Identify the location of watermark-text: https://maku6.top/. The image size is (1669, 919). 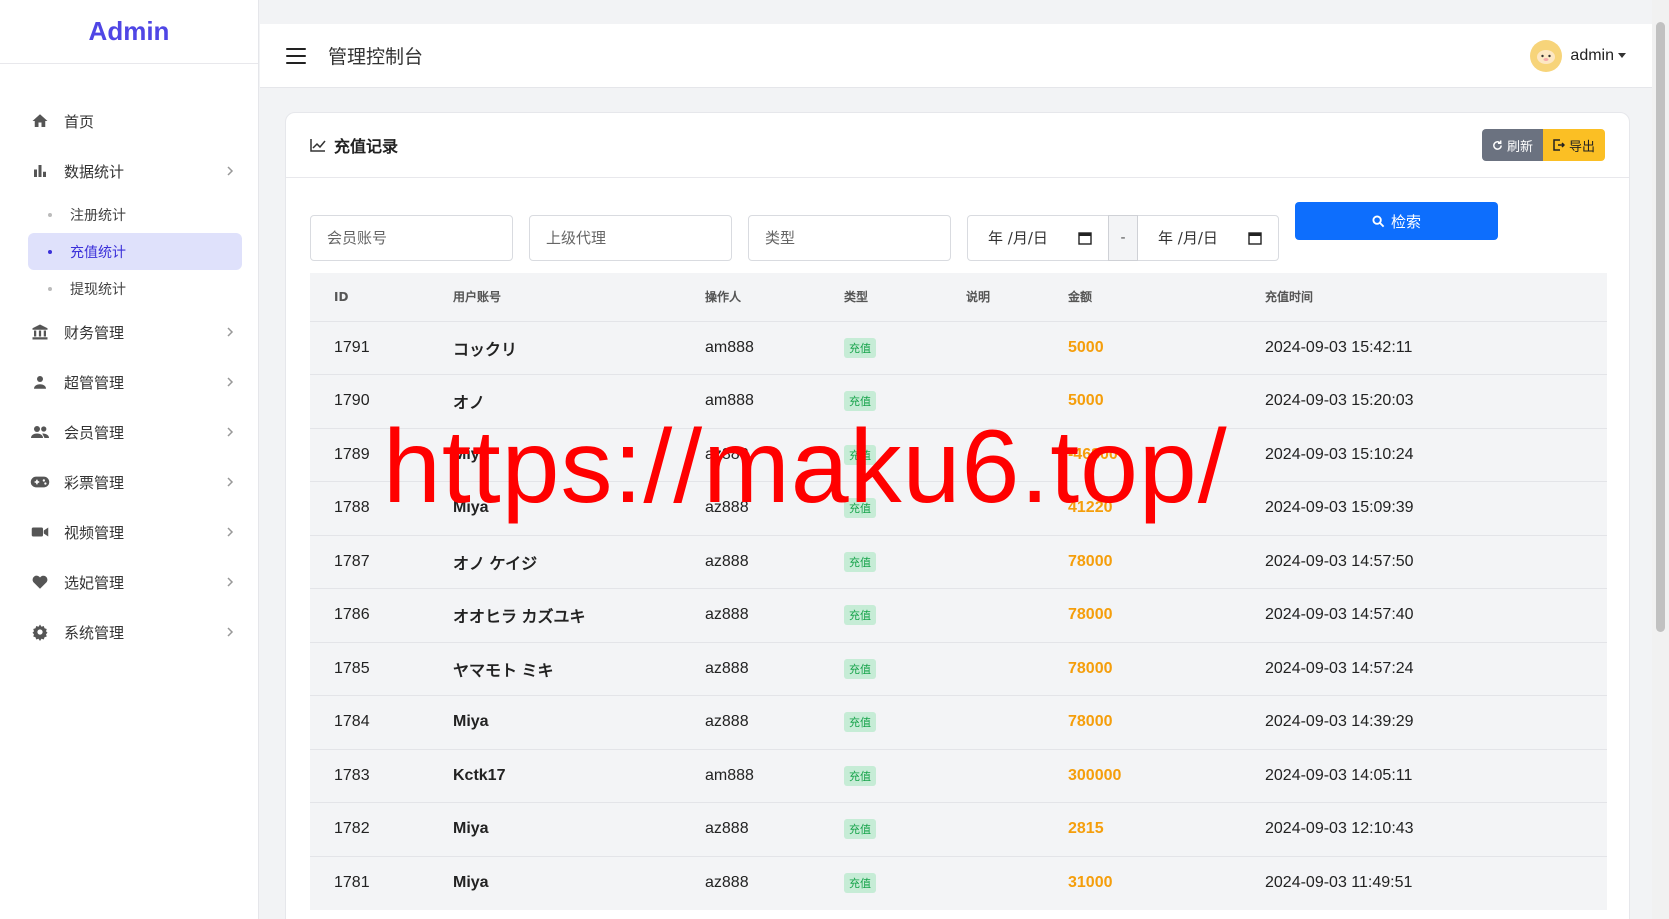
(805, 467).